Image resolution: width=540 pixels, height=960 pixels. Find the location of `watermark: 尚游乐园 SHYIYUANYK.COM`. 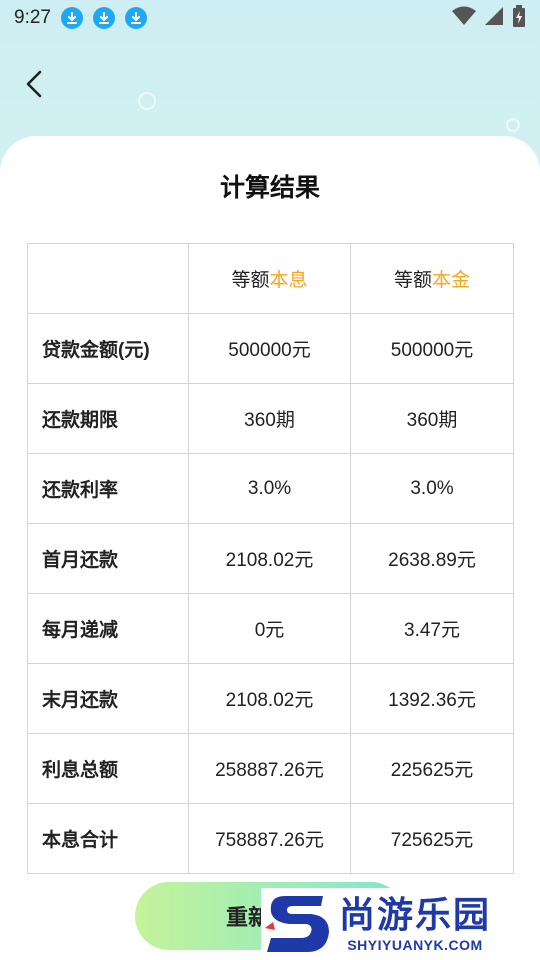

watermark: 尚游乐园 SHYIYUANYK.COM is located at coordinates (400, 924).